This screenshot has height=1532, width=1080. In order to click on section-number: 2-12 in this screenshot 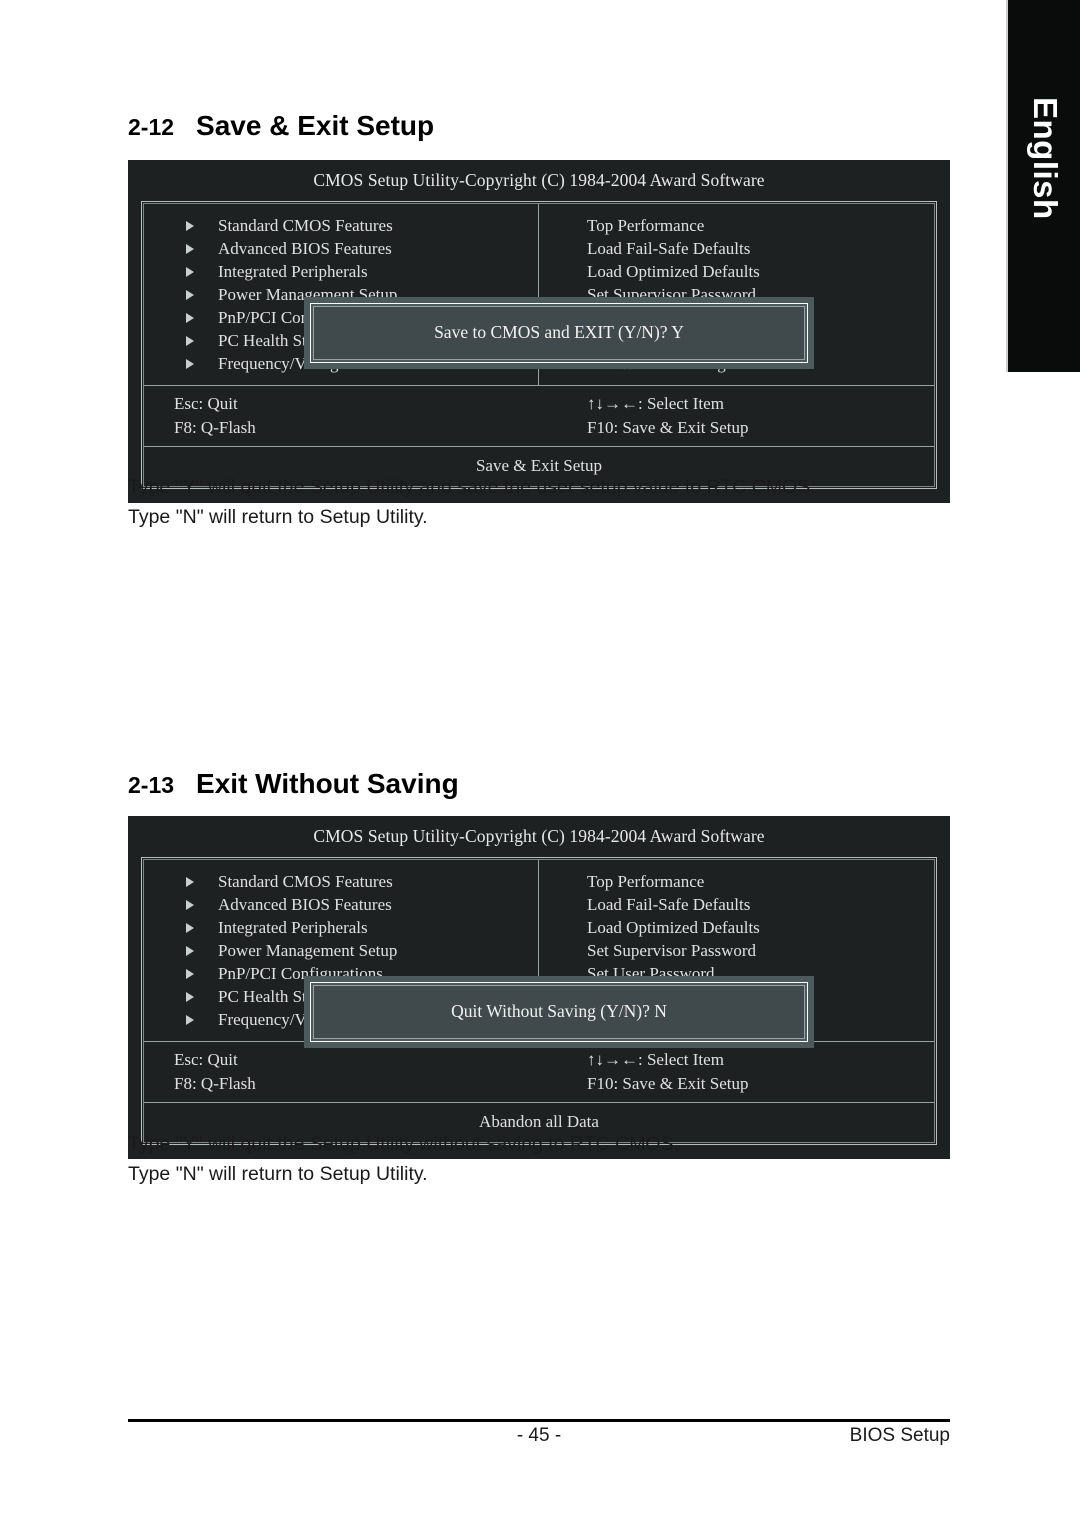, I will do `click(151, 127)`.